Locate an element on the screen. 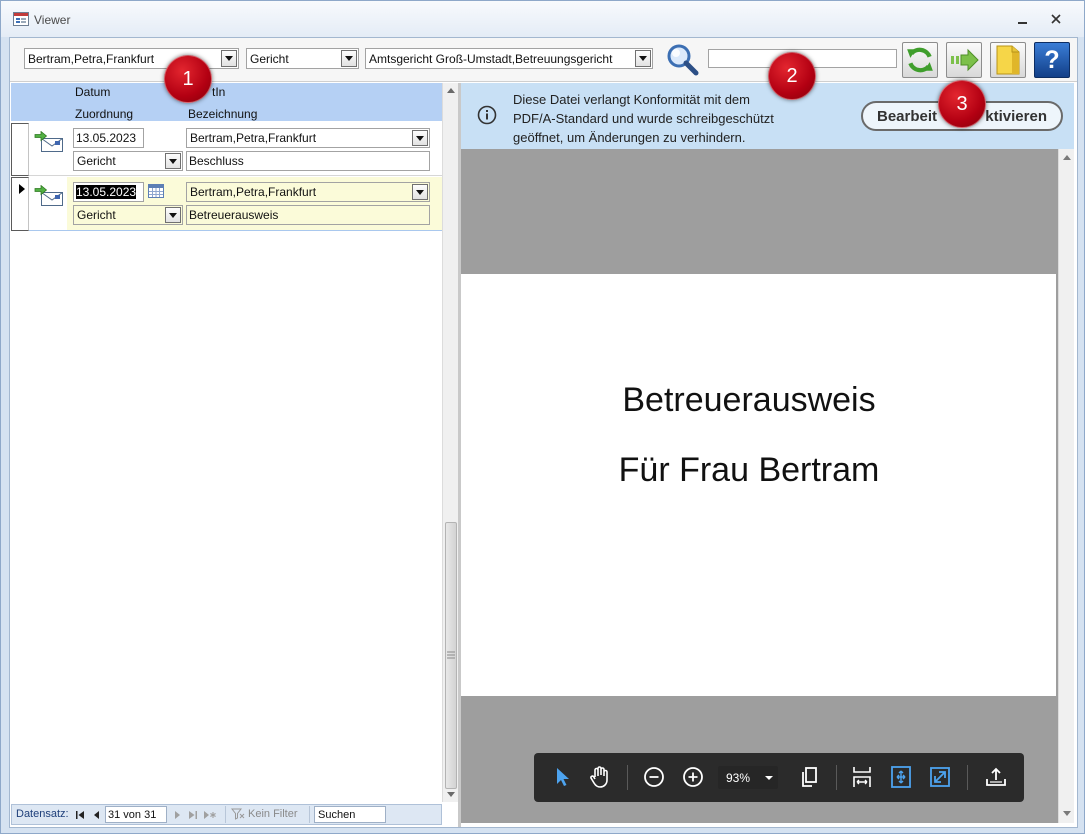 This screenshot has width=1085, height=834. record-description-value: Betreuerausweis is located at coordinates (234, 215).